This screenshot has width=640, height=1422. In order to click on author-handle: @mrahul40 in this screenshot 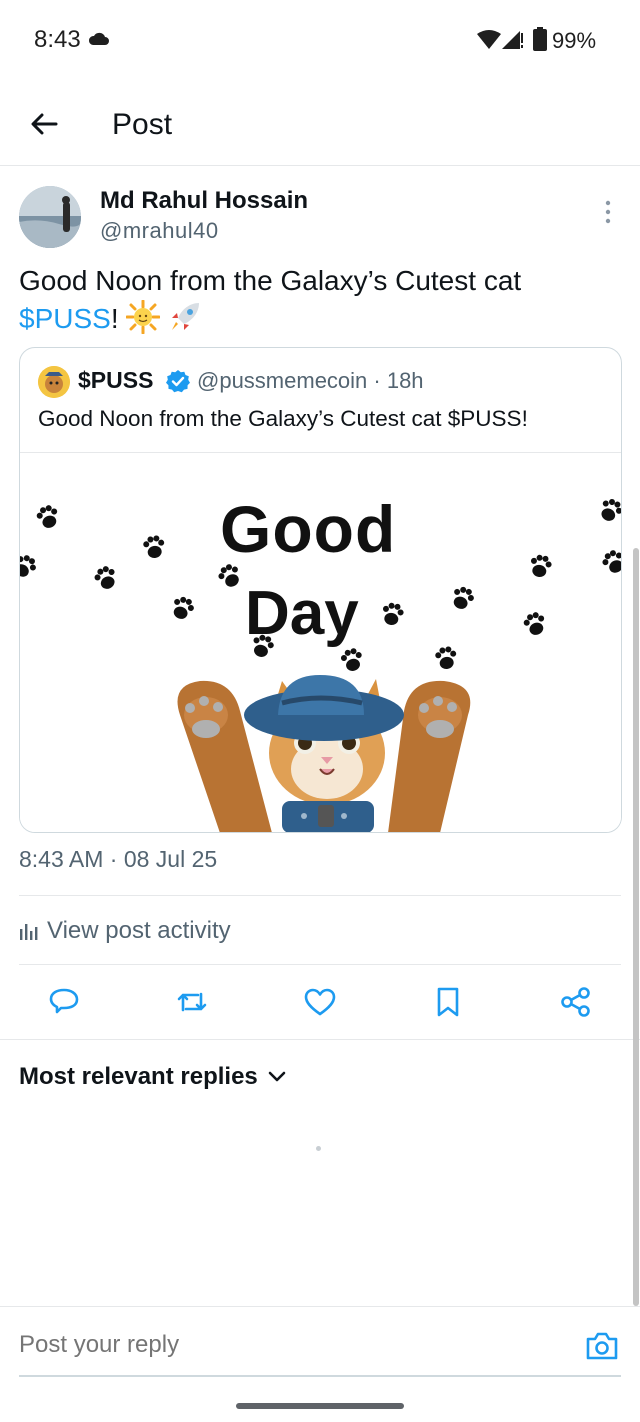, I will do `click(159, 231)`.